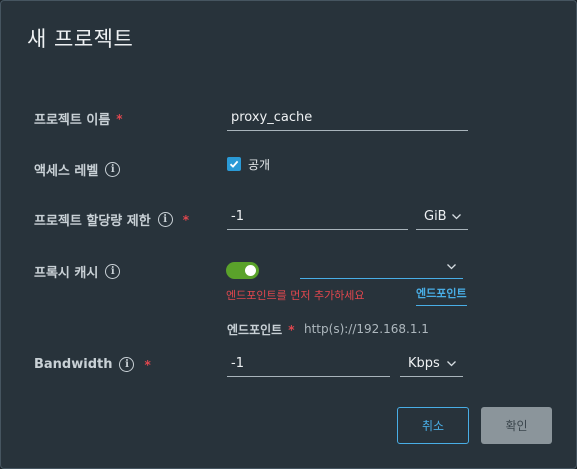  I want to click on endpoint-label-text: 엔드포인트, so click(255, 330).